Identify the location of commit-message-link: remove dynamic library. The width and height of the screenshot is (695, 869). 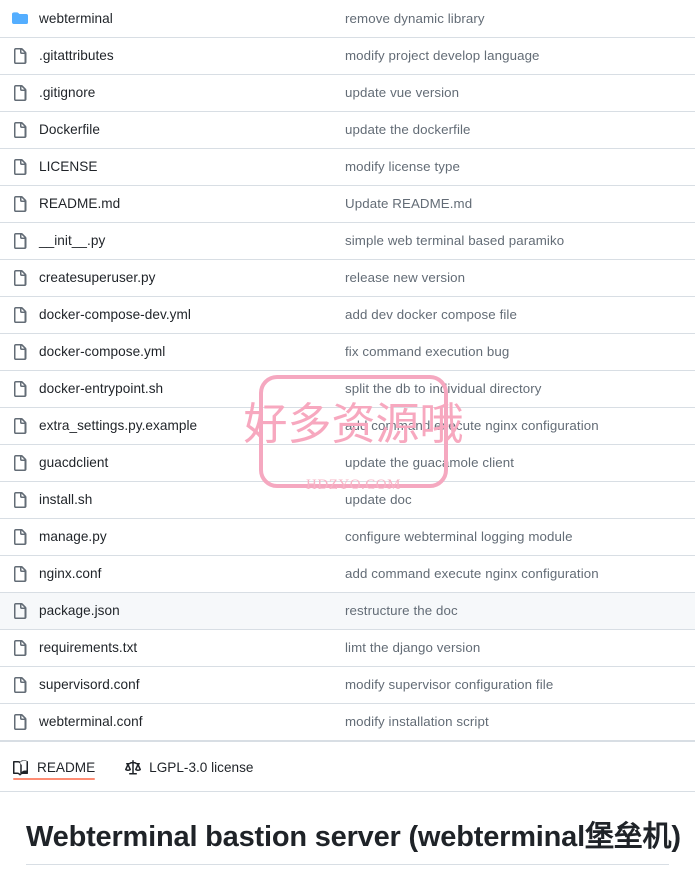
(520, 18).